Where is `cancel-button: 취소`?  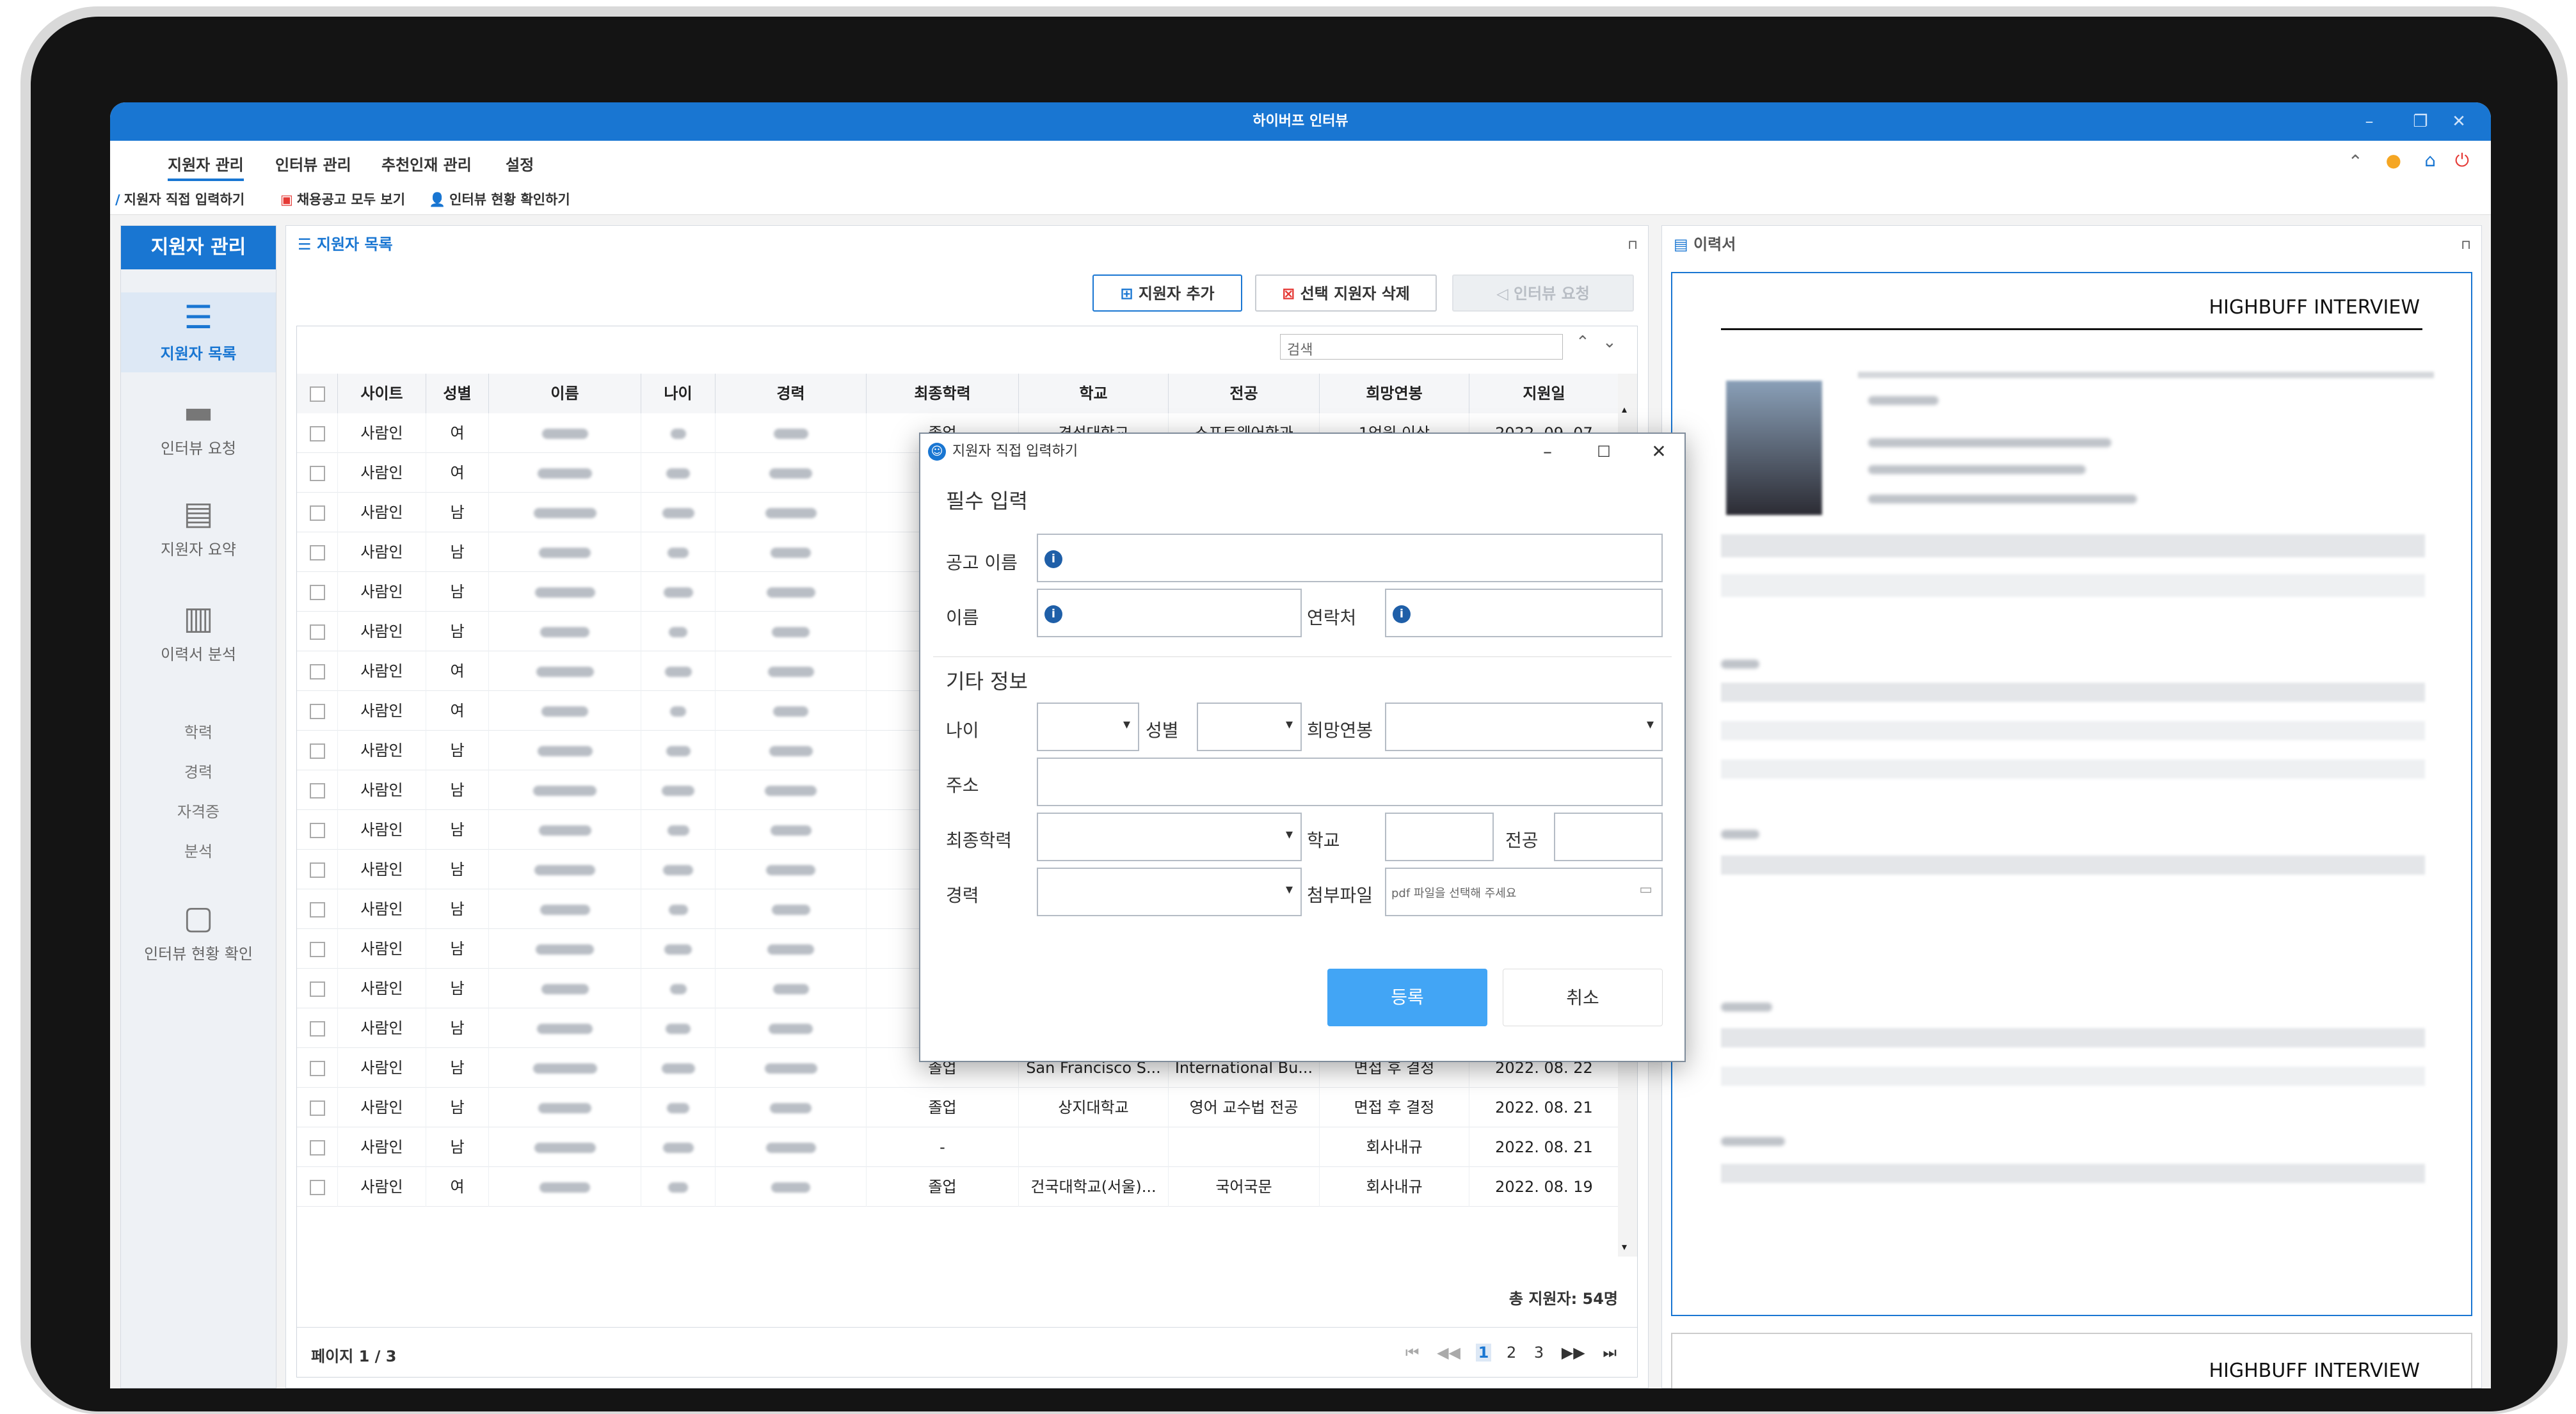 cancel-button: 취소 is located at coordinates (1583, 997).